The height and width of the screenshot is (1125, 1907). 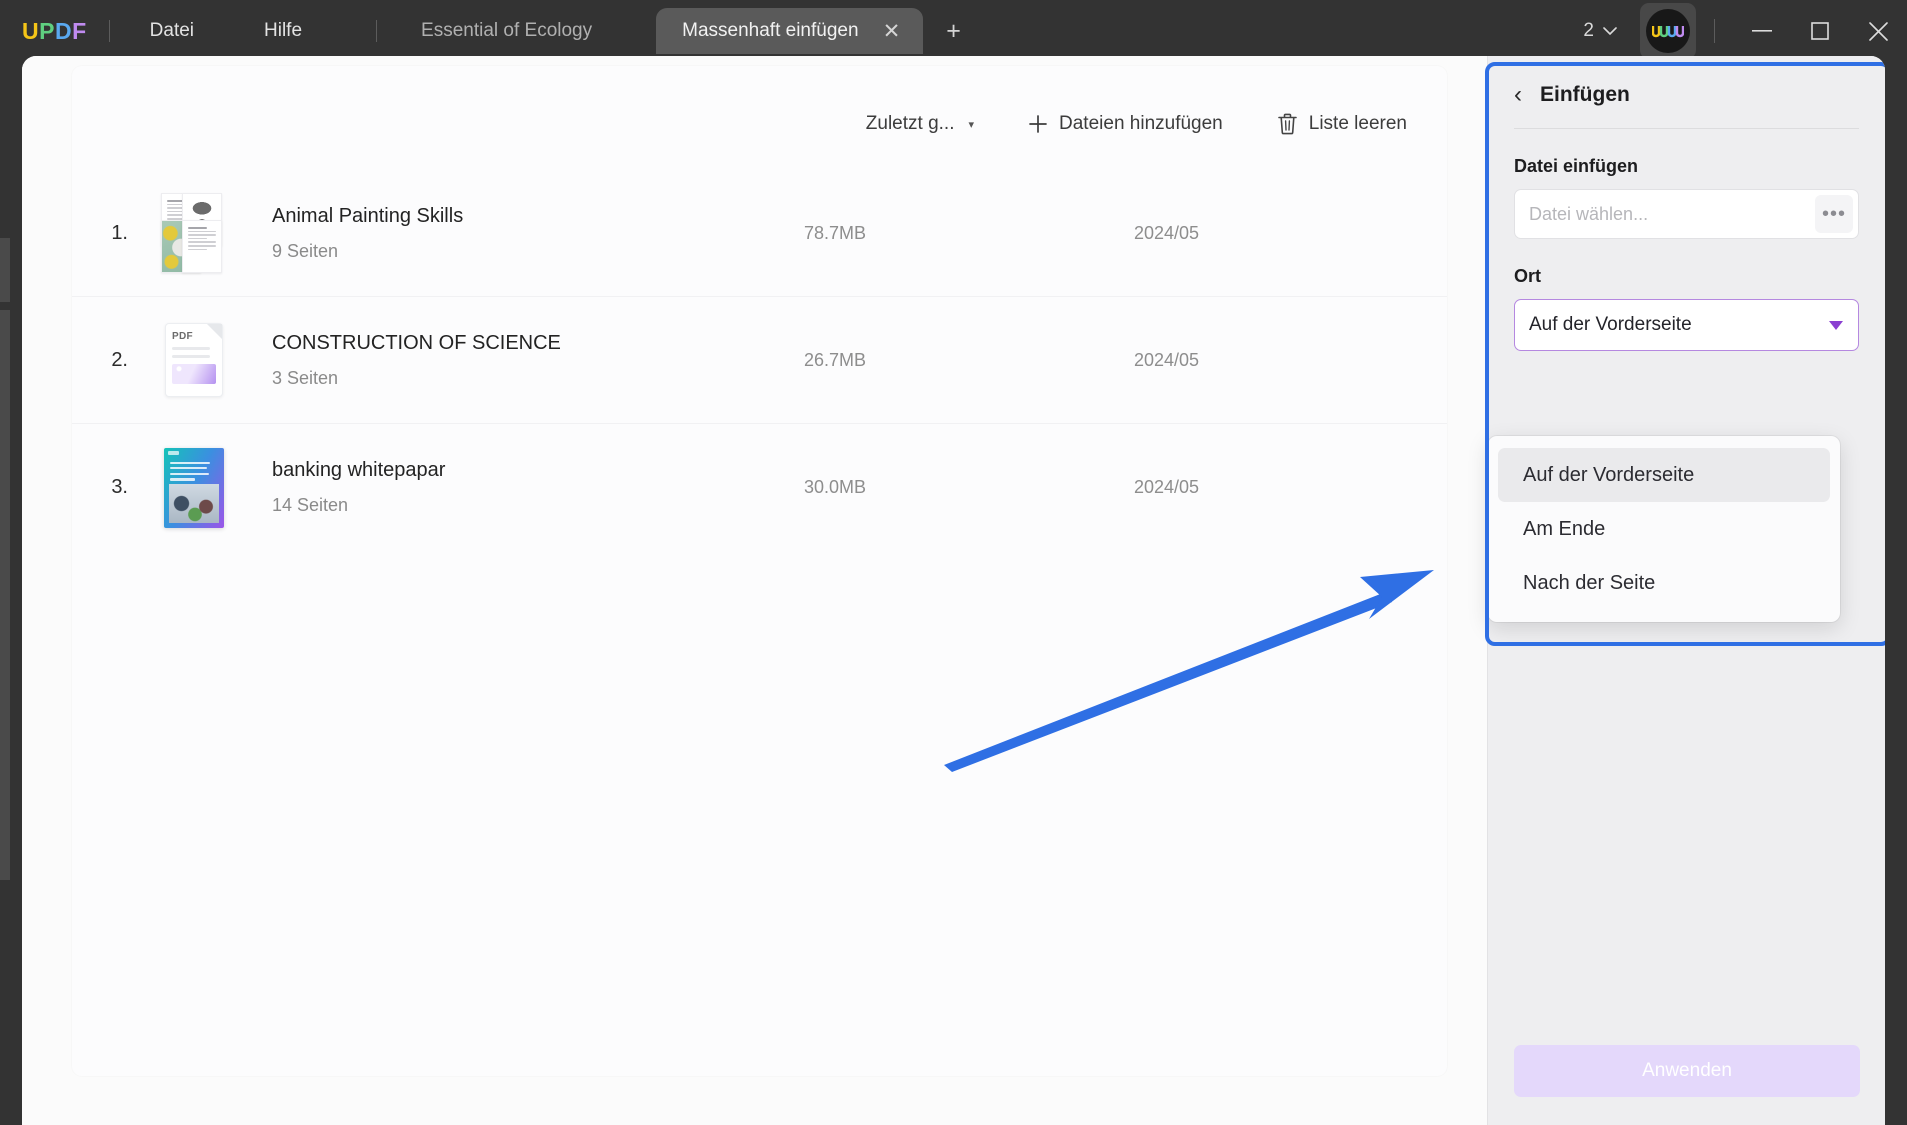 I want to click on titlebar-separator, so click(x=1714, y=31).